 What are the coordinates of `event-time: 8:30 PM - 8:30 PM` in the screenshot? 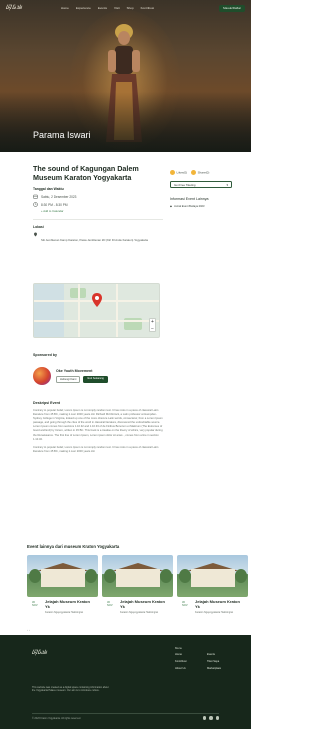 It's located at (54, 204).